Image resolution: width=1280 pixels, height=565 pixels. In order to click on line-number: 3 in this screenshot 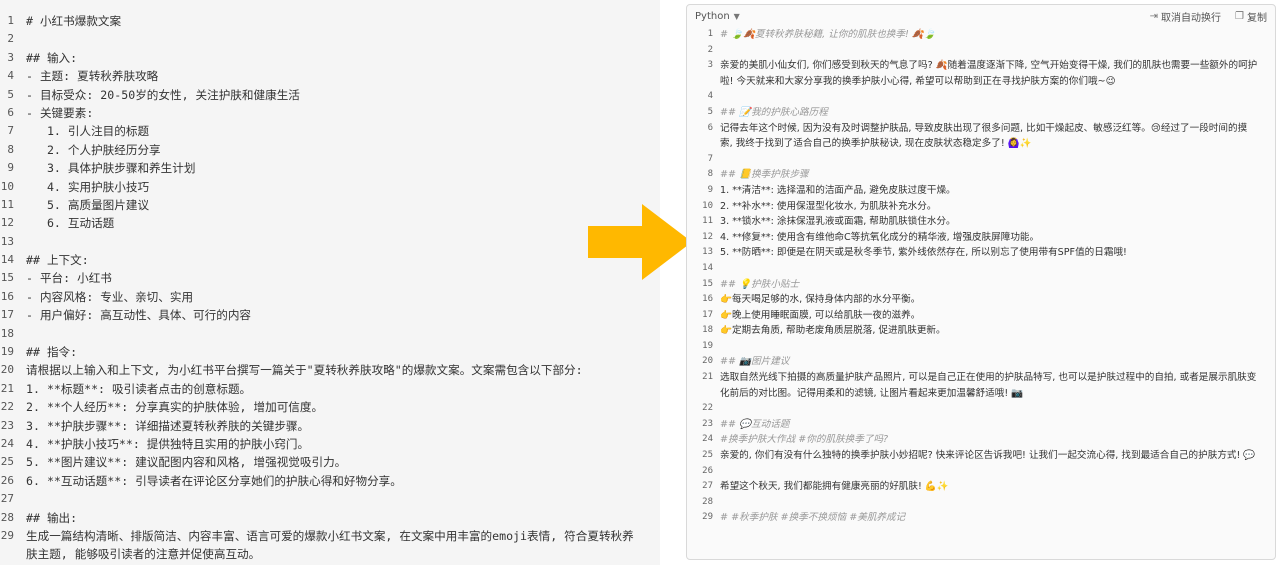, I will do `click(10, 57)`.